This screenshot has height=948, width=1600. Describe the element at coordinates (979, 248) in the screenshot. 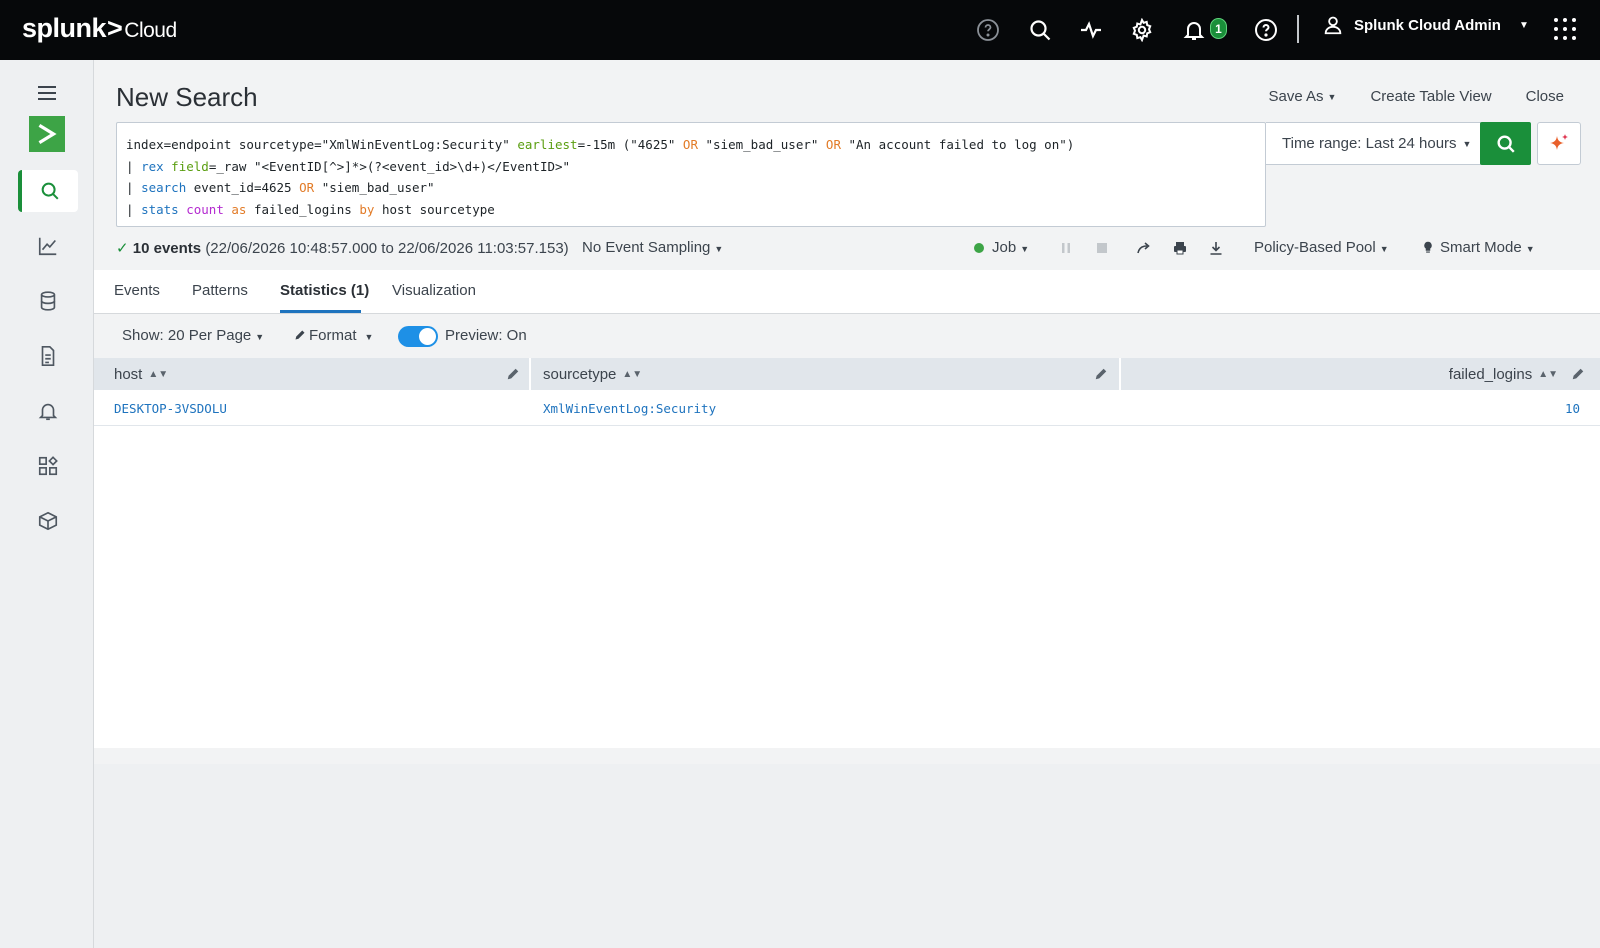

I see `job-status-icon` at that location.